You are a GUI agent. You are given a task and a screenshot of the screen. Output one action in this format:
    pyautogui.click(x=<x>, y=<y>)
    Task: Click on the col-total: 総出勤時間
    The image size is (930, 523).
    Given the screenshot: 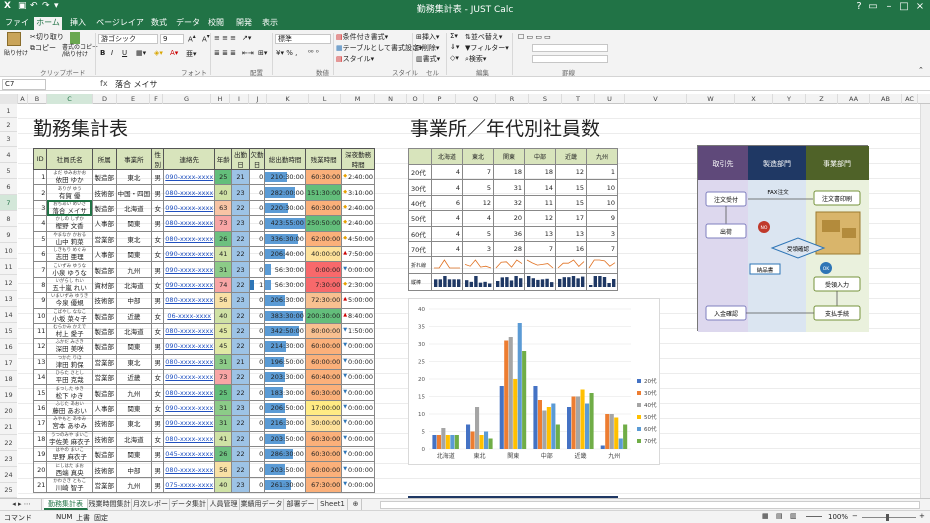 What is the action you would take?
    pyautogui.click(x=285, y=159)
    